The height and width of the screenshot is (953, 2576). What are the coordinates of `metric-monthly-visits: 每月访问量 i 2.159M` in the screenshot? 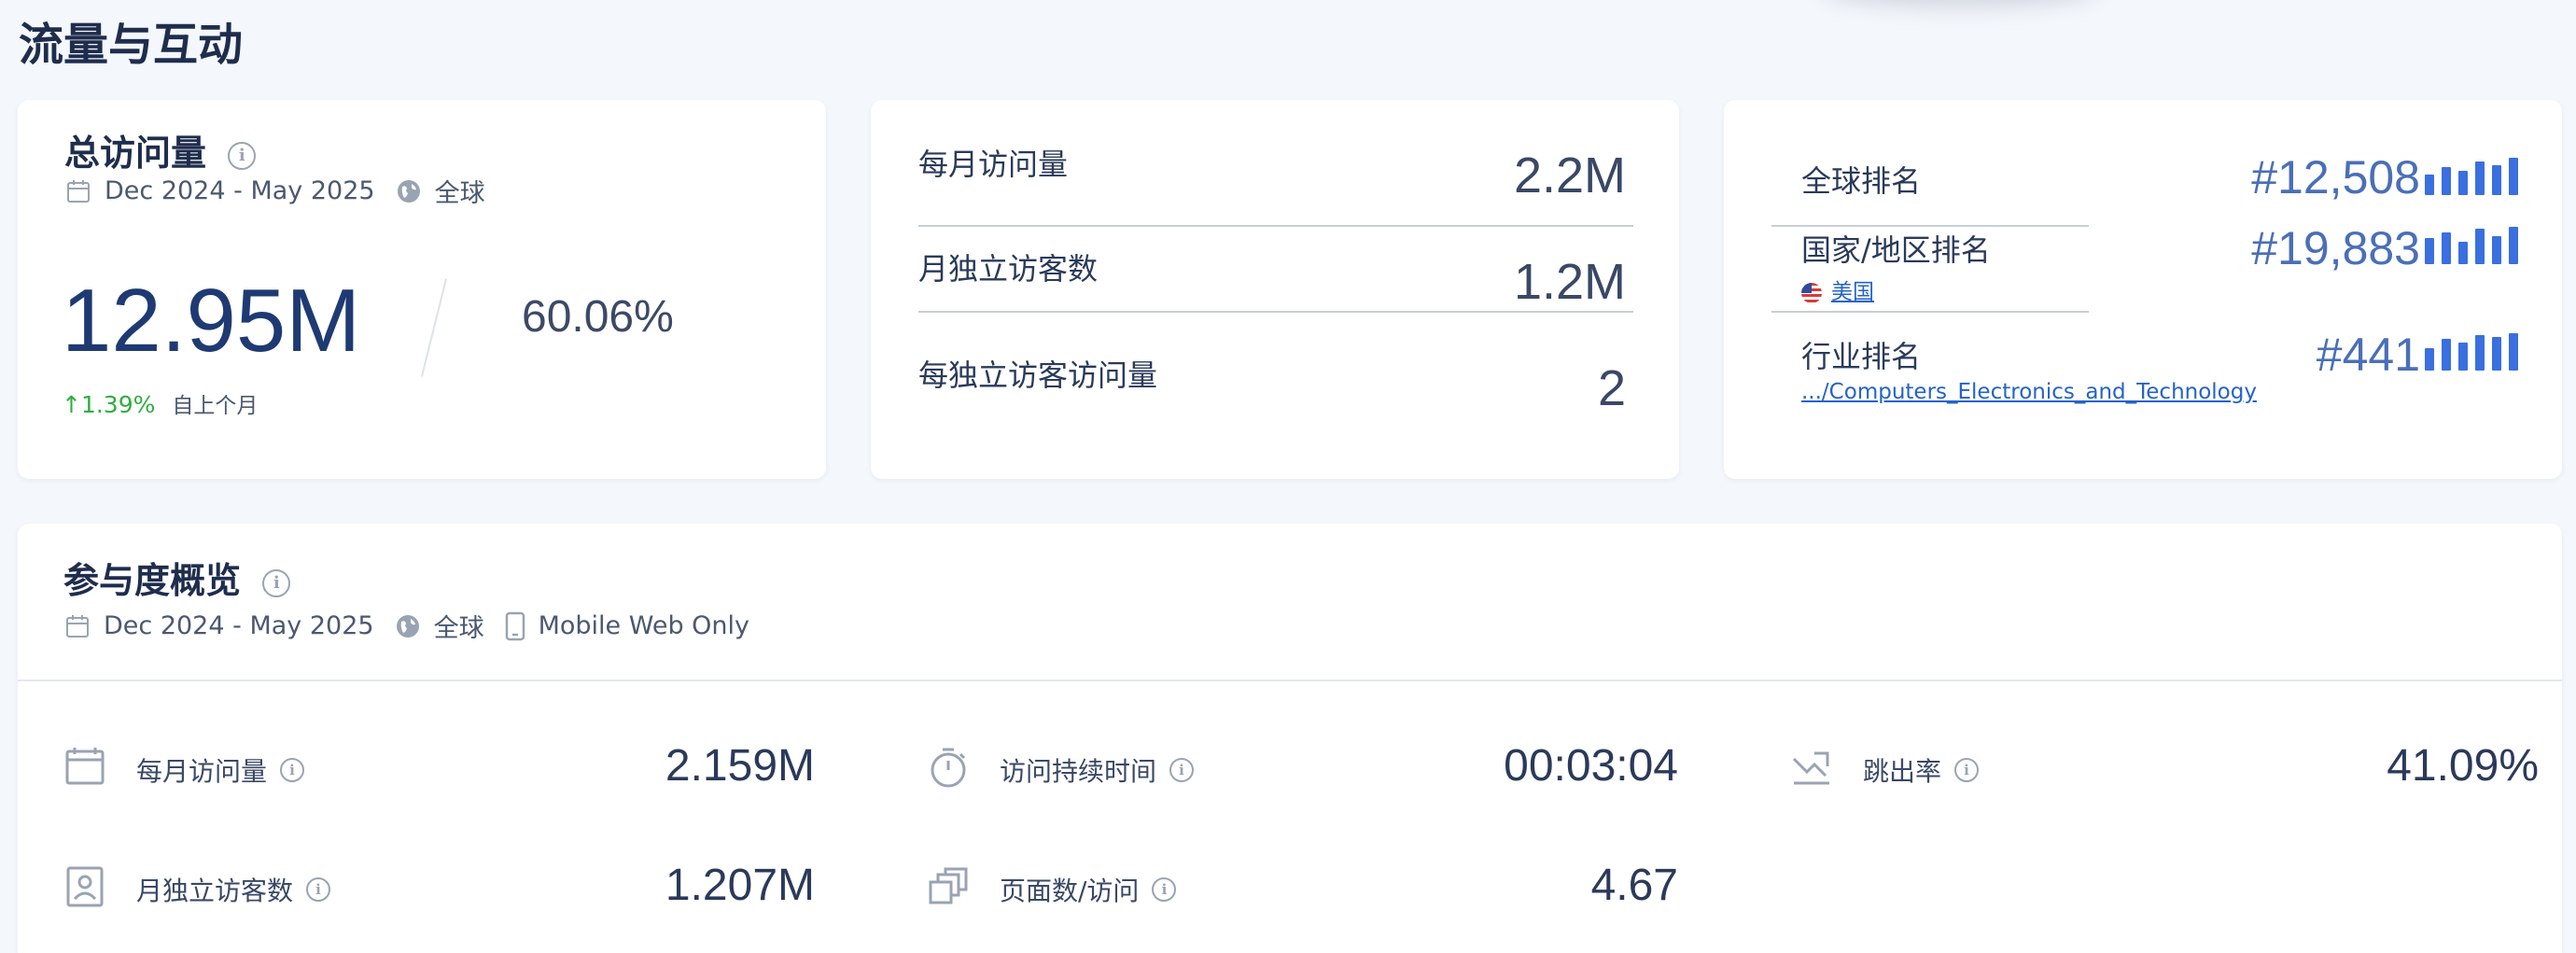 It's located at (439, 766).